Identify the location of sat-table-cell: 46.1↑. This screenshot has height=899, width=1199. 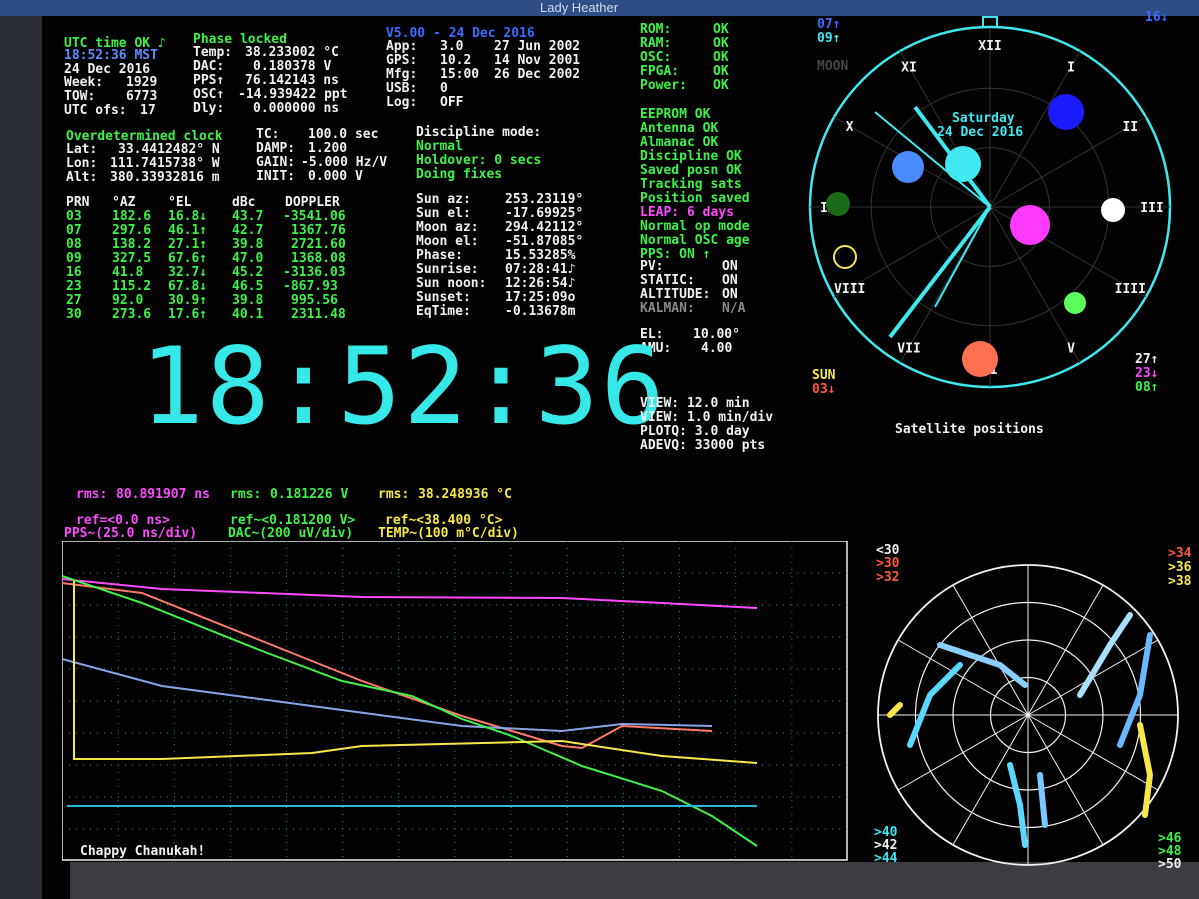
(188, 230).